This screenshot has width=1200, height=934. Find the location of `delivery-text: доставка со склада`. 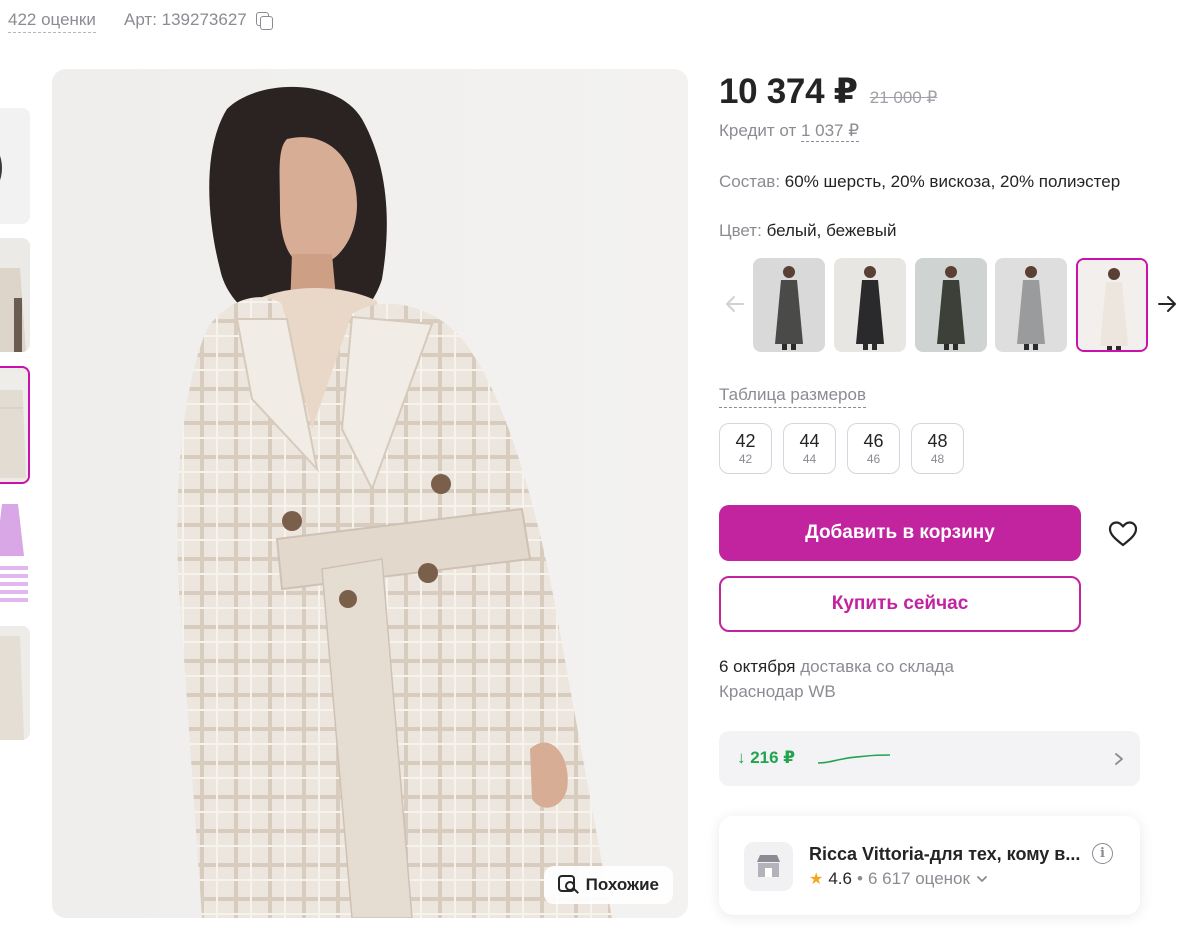

delivery-text: доставка со склада is located at coordinates (877, 666).